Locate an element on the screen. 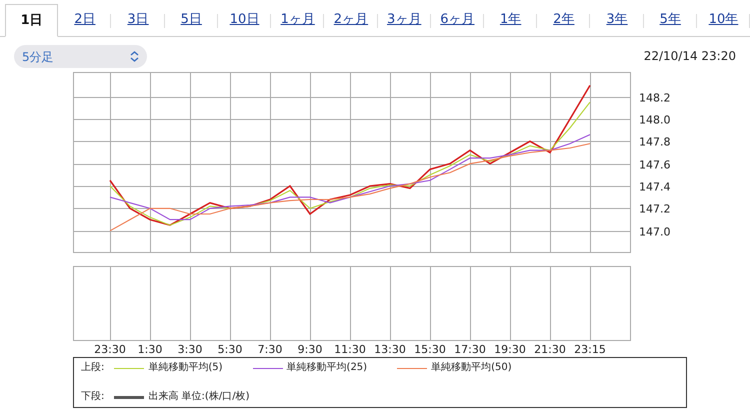 This screenshot has height=409, width=750. period-tab: 2年 is located at coordinates (563, 20).